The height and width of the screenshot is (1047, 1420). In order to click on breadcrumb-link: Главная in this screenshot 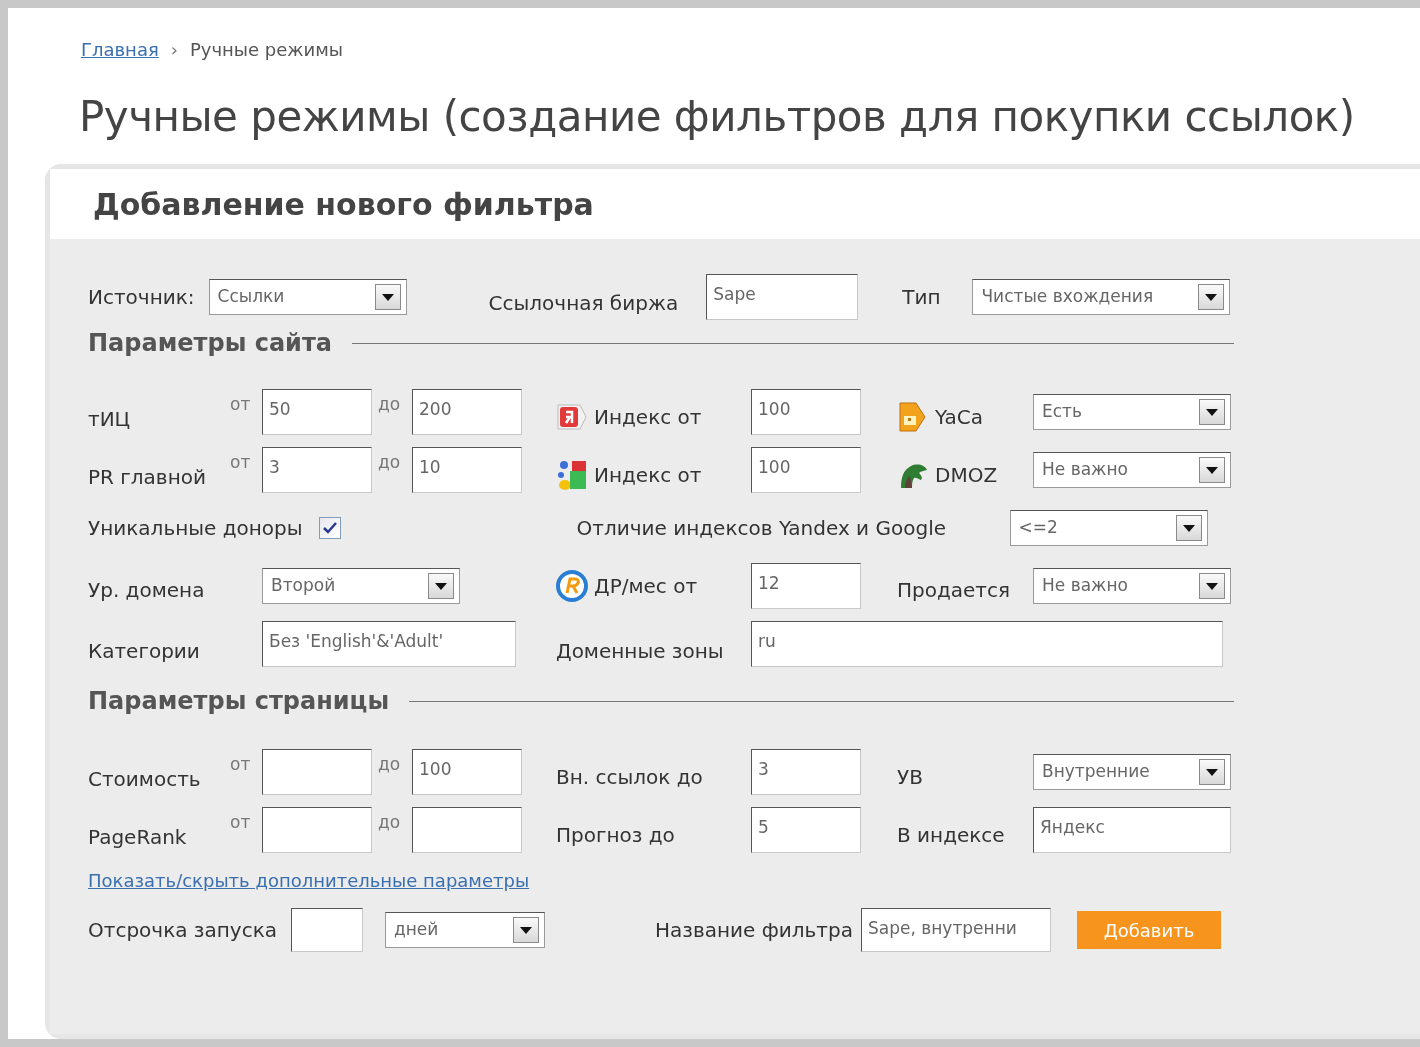, I will do `click(120, 49)`.